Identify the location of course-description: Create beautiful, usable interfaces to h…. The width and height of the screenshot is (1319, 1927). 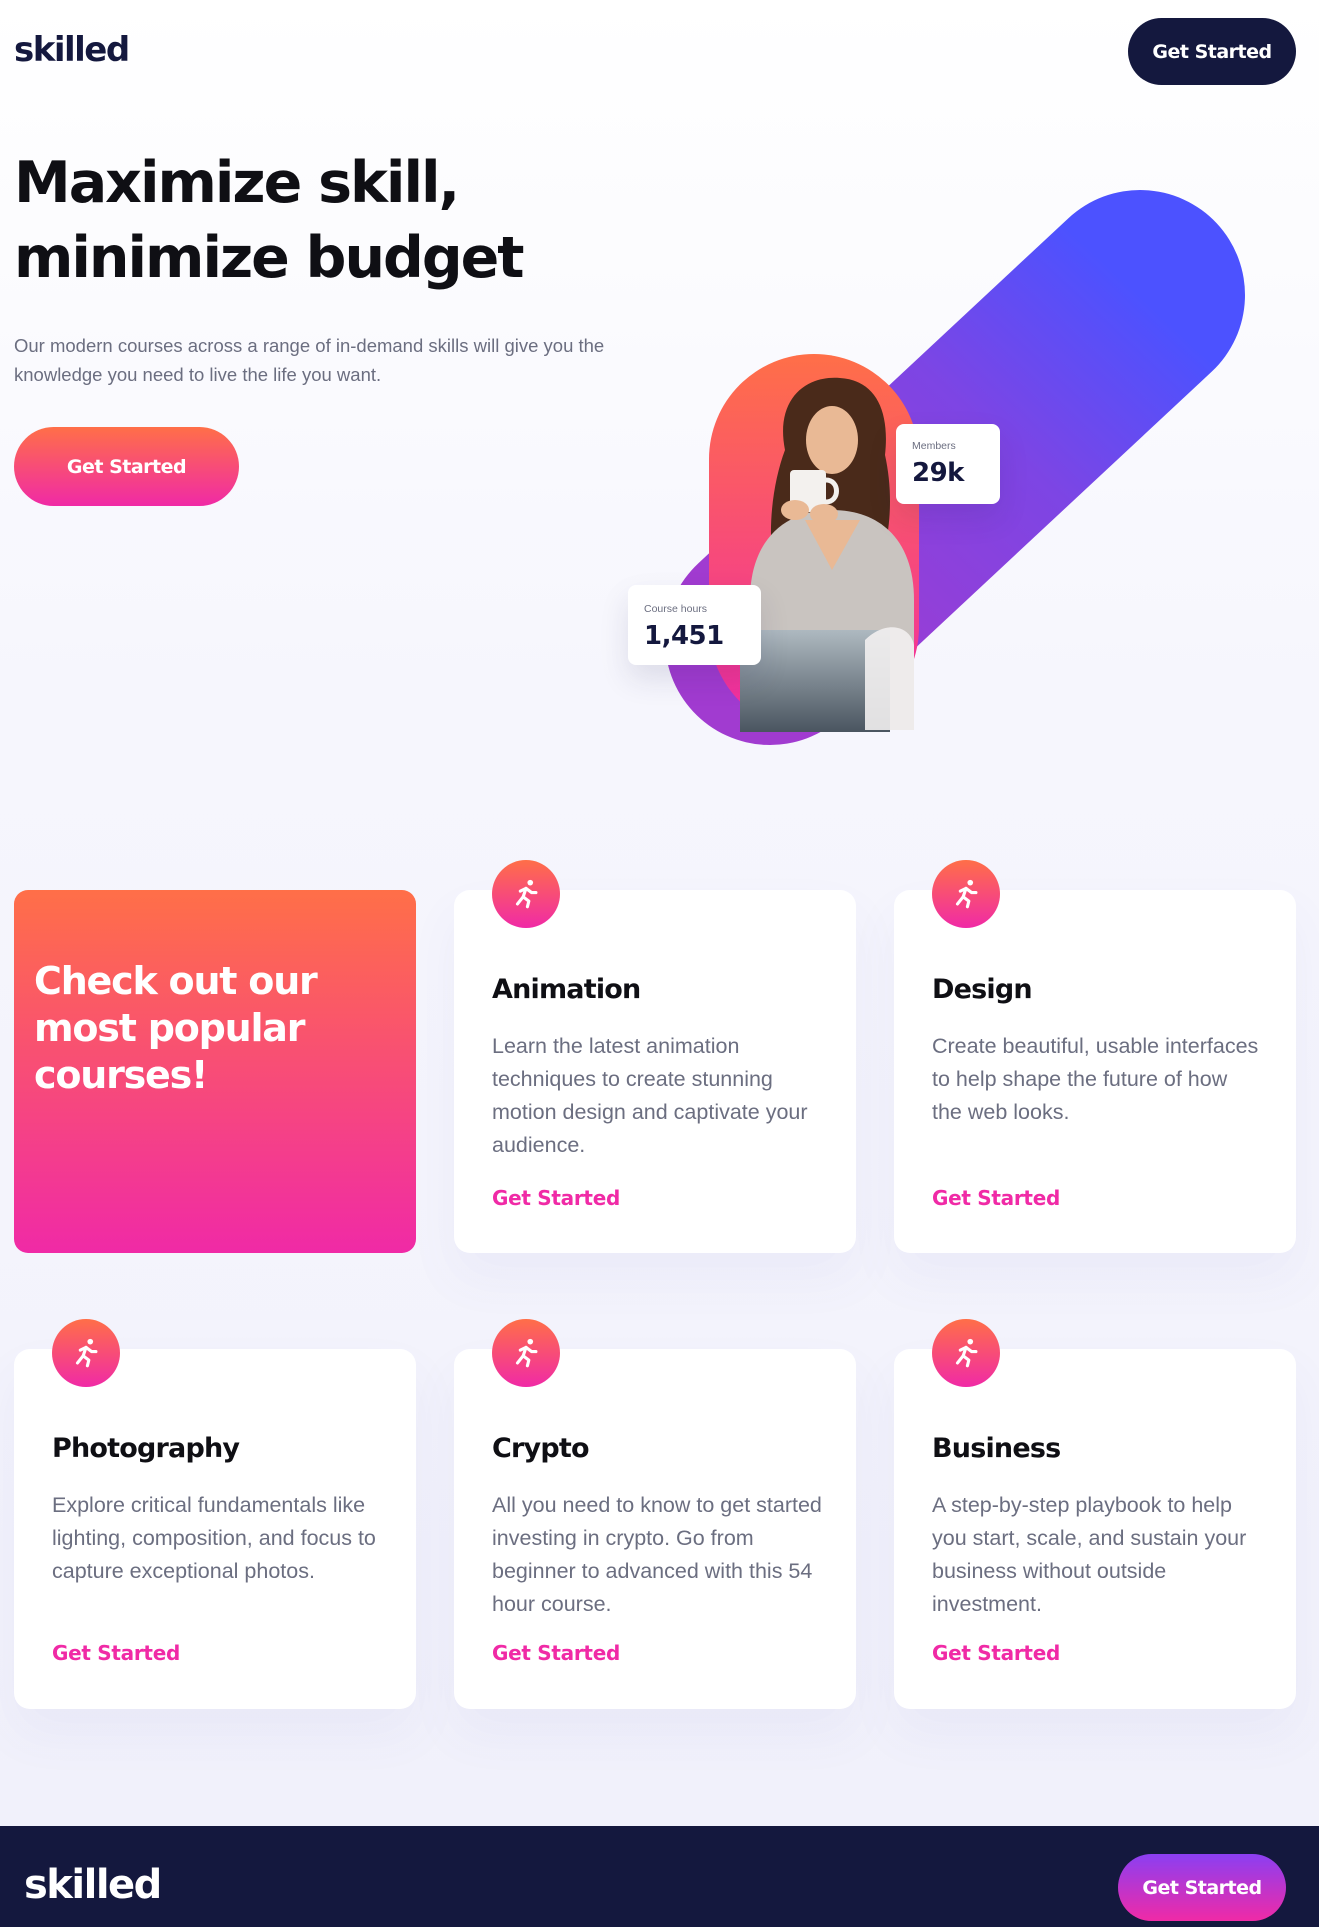
(1095, 1079).